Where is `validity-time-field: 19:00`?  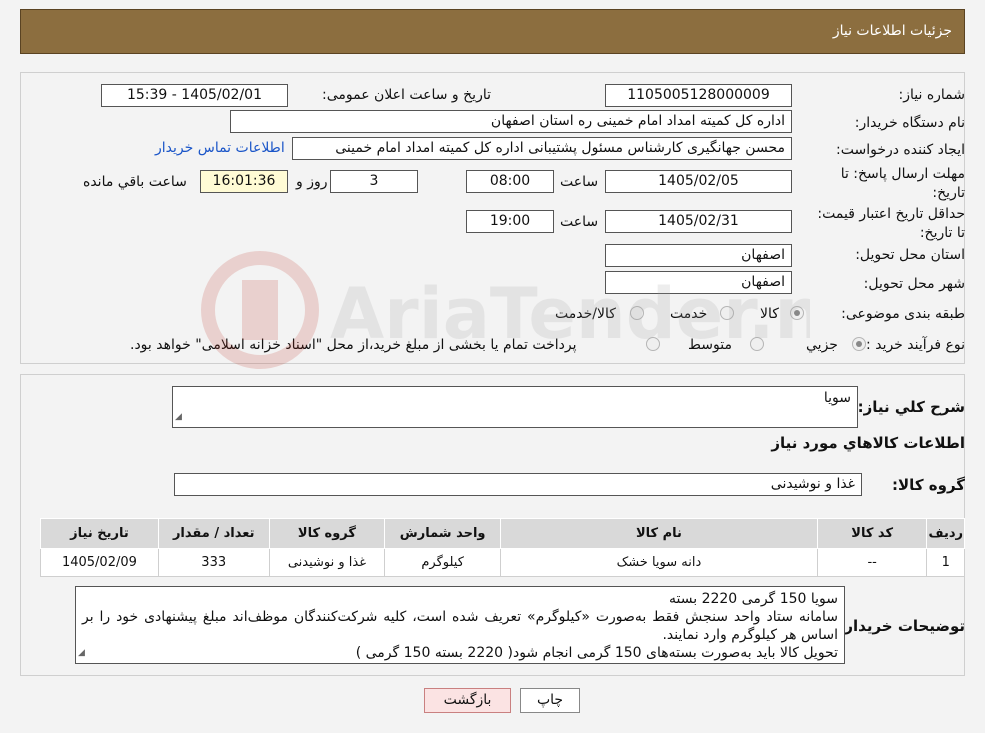
validity-time-field: 19:00 is located at coordinates (510, 221).